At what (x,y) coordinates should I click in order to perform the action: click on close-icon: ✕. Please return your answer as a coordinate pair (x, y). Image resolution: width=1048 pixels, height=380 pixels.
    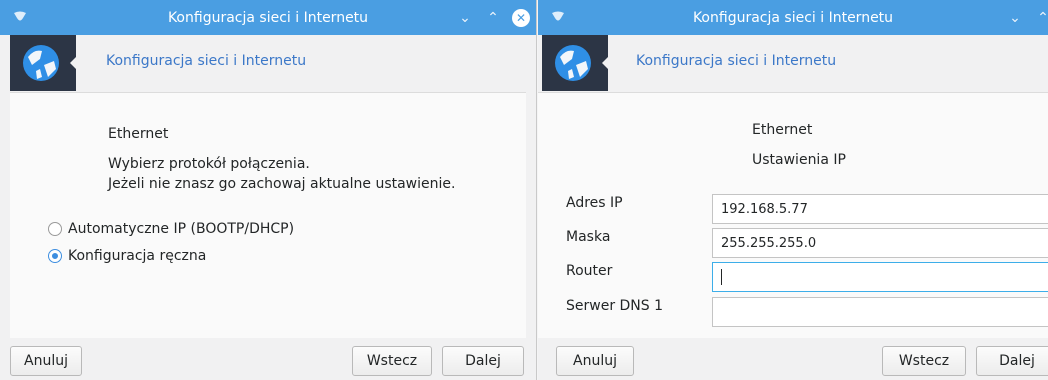
    Looking at the image, I should click on (521, 17).